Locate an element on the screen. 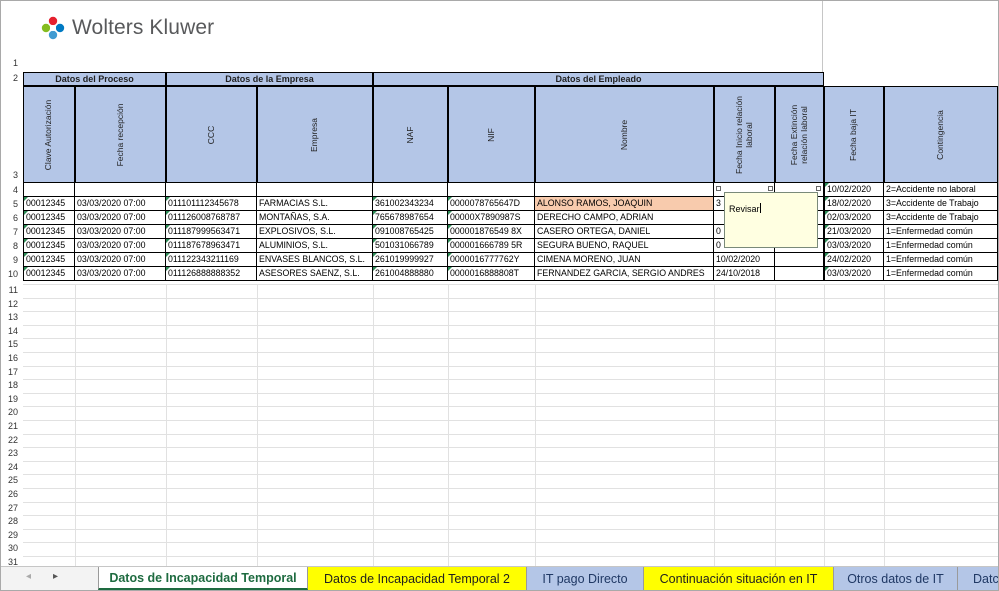 Image resolution: width=999 pixels, height=591 pixels. table-cell: 011126888888352 is located at coordinates (211, 274).